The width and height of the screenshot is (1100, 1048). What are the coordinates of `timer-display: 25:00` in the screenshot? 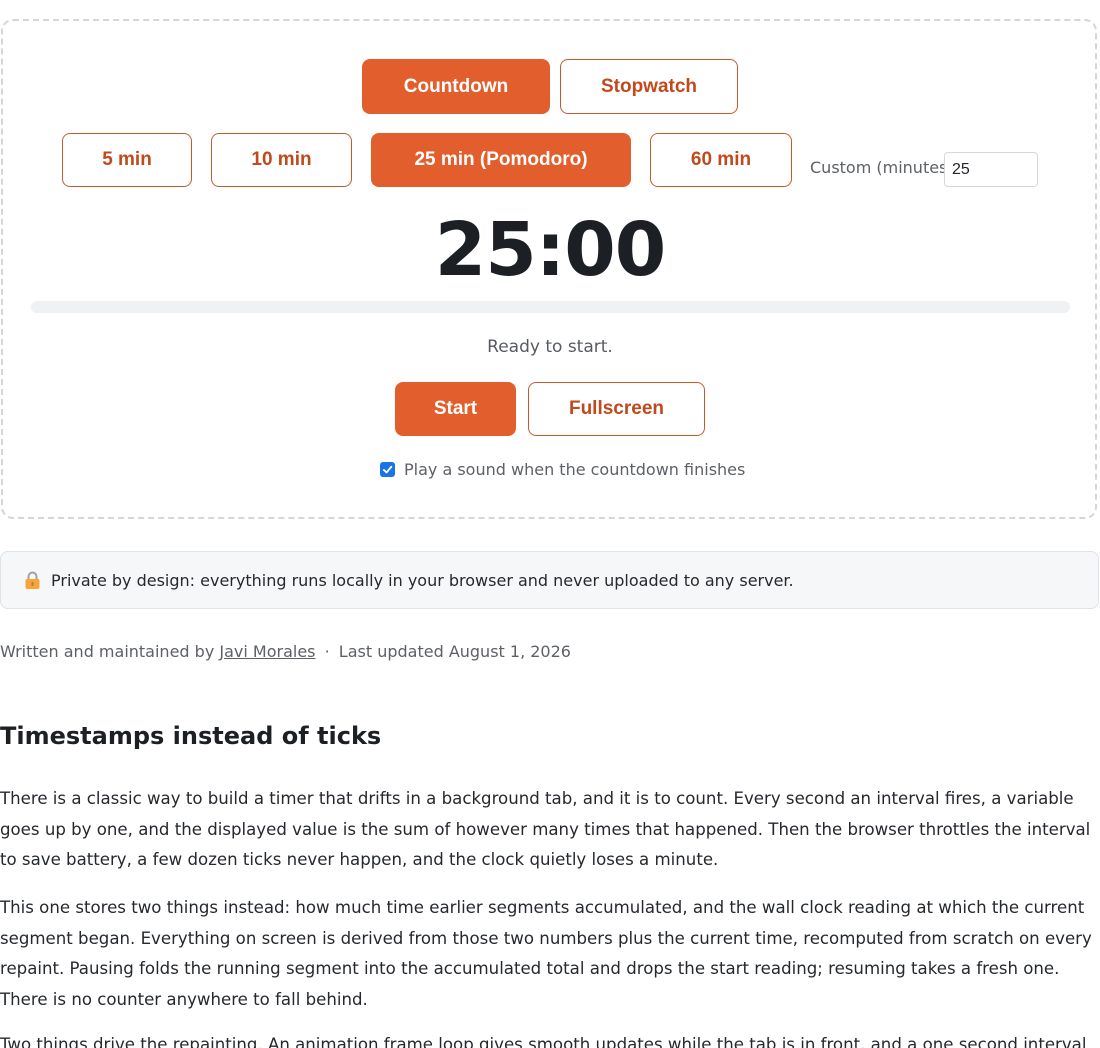 It's located at (550, 250).